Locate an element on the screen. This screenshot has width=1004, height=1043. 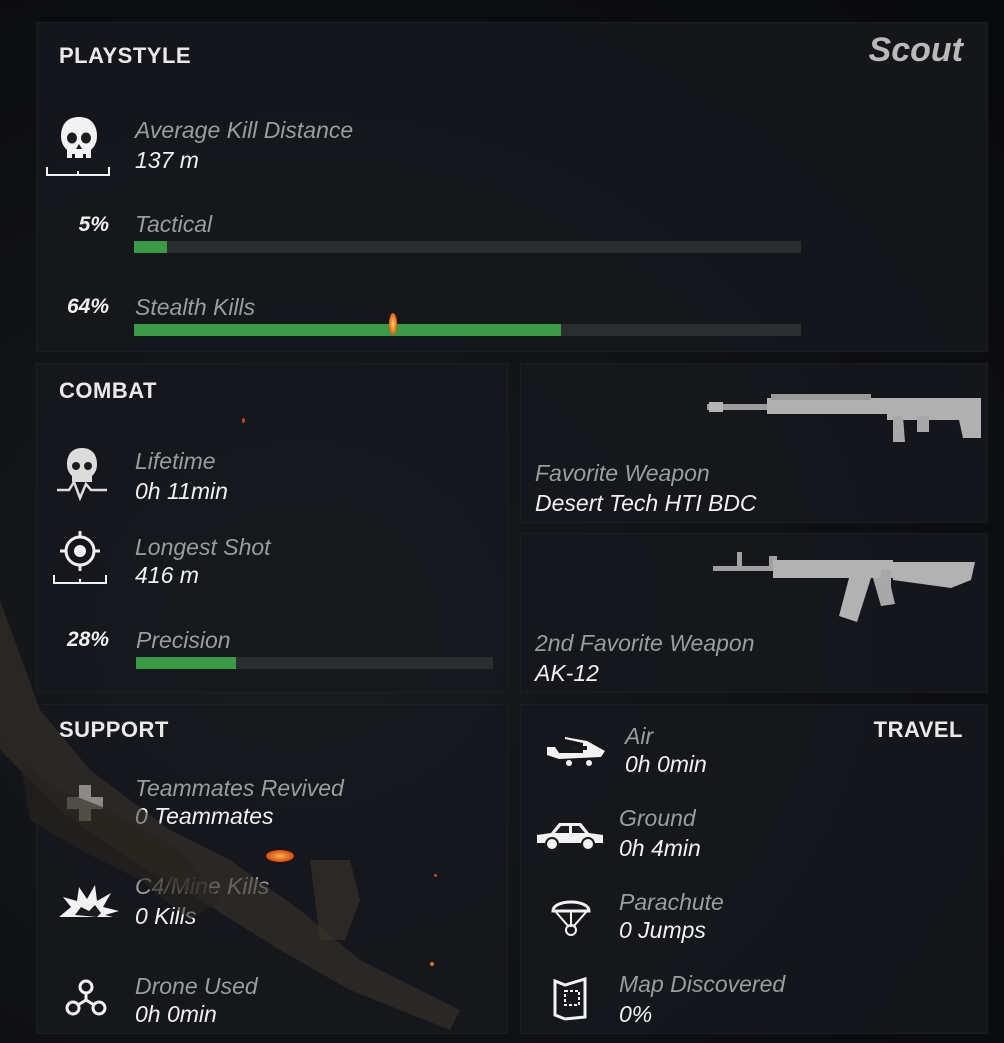
lifetime-value: 0h 11min is located at coordinates (181, 491).